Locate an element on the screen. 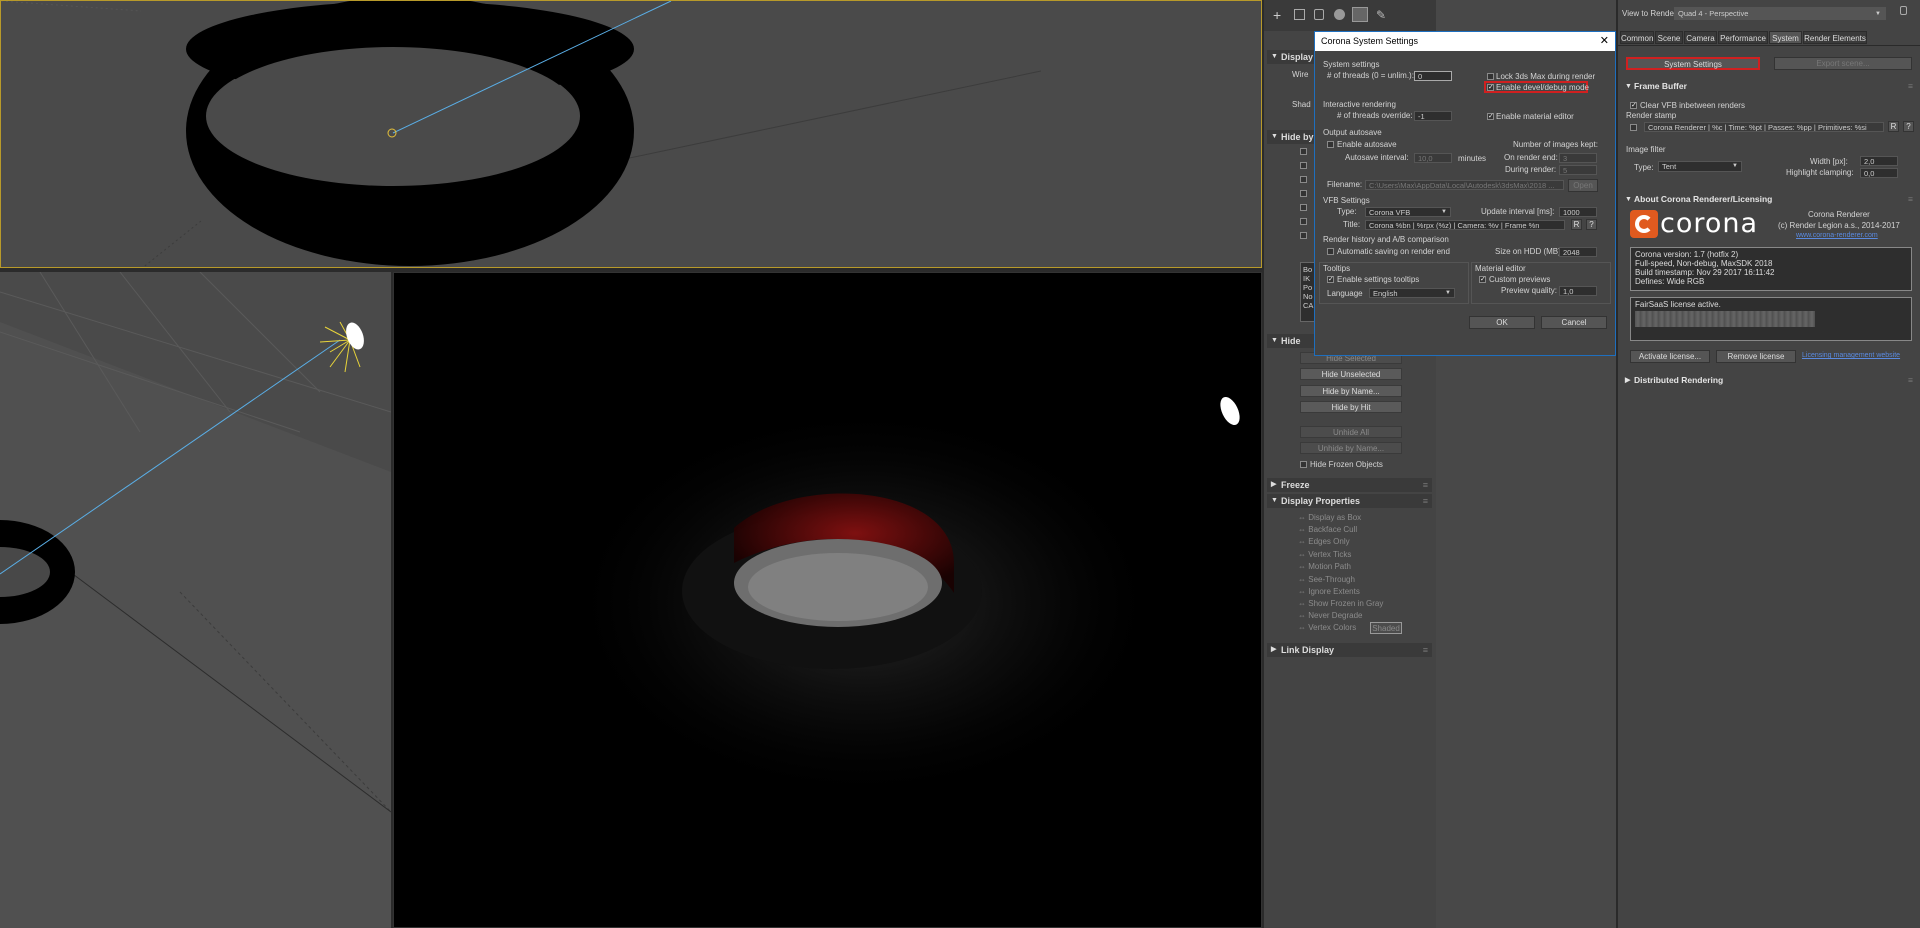 The width and height of the screenshot is (1920, 928). collapse-arrow-icon: ▶ is located at coordinates (1628, 380).